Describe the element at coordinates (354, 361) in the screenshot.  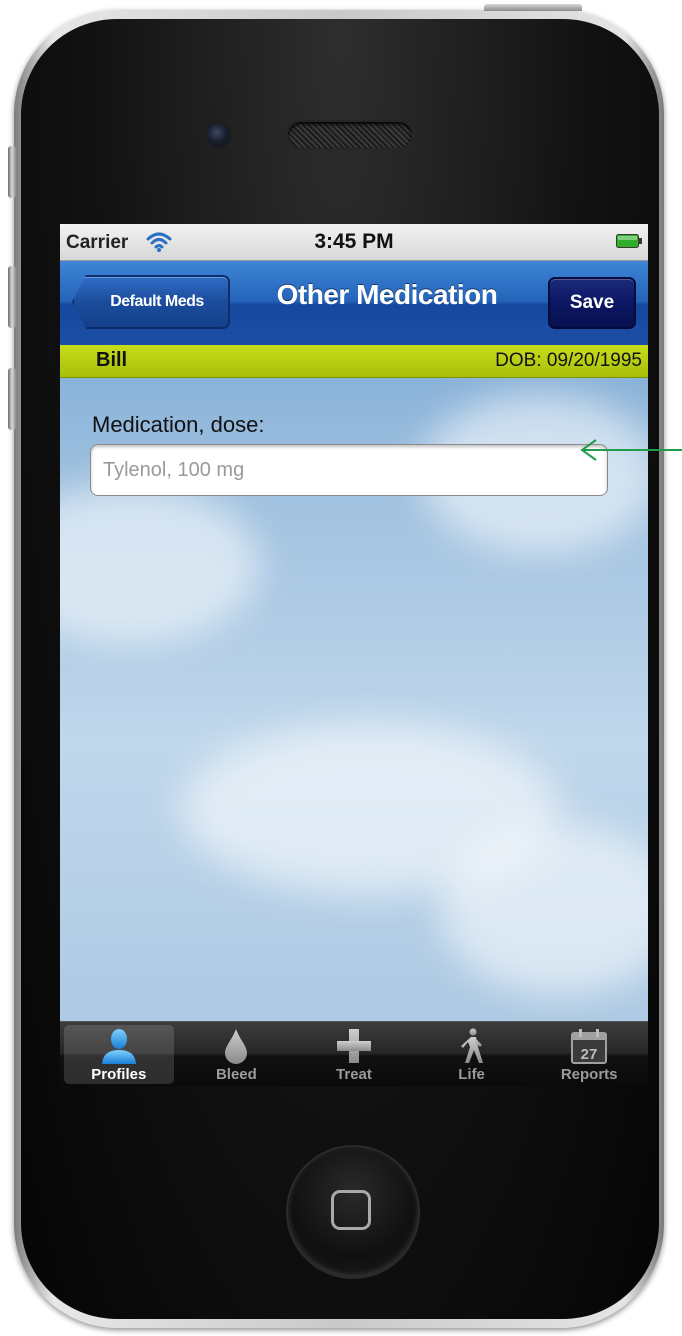
I see `profile-bar: Bill DOB: 09/20/1995` at that location.